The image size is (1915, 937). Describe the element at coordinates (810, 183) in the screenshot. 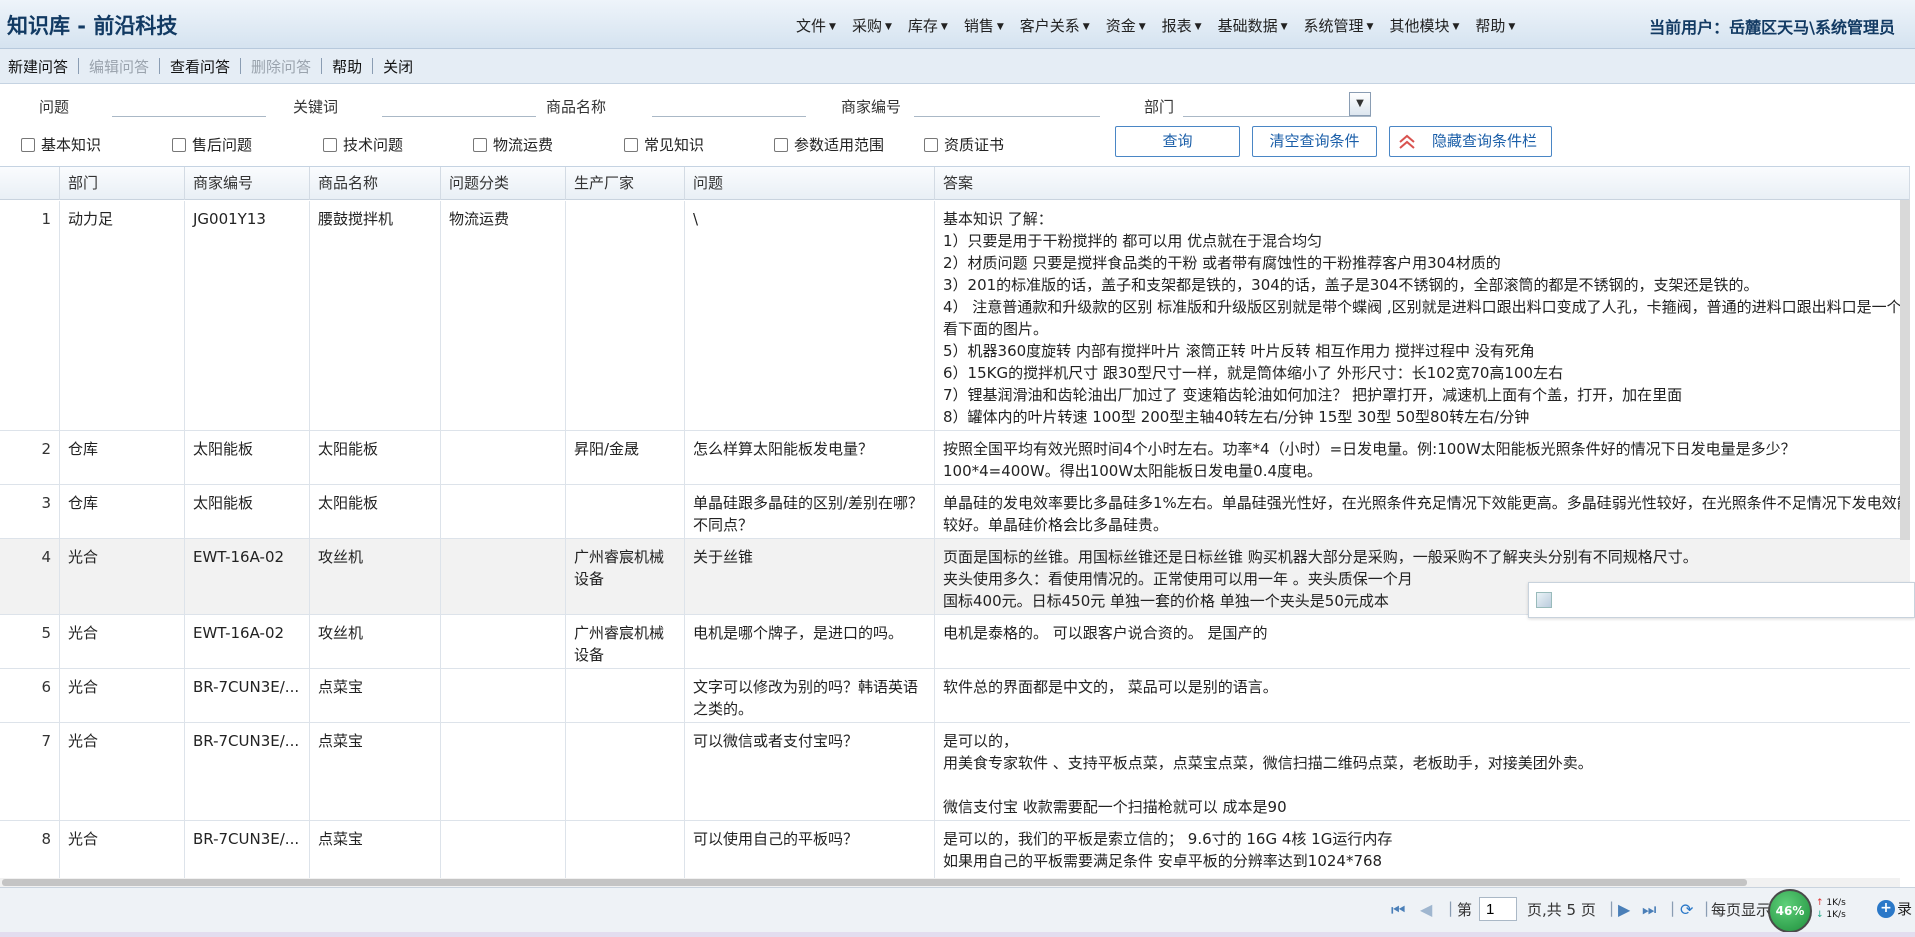

I see `header-question: 问题` at that location.